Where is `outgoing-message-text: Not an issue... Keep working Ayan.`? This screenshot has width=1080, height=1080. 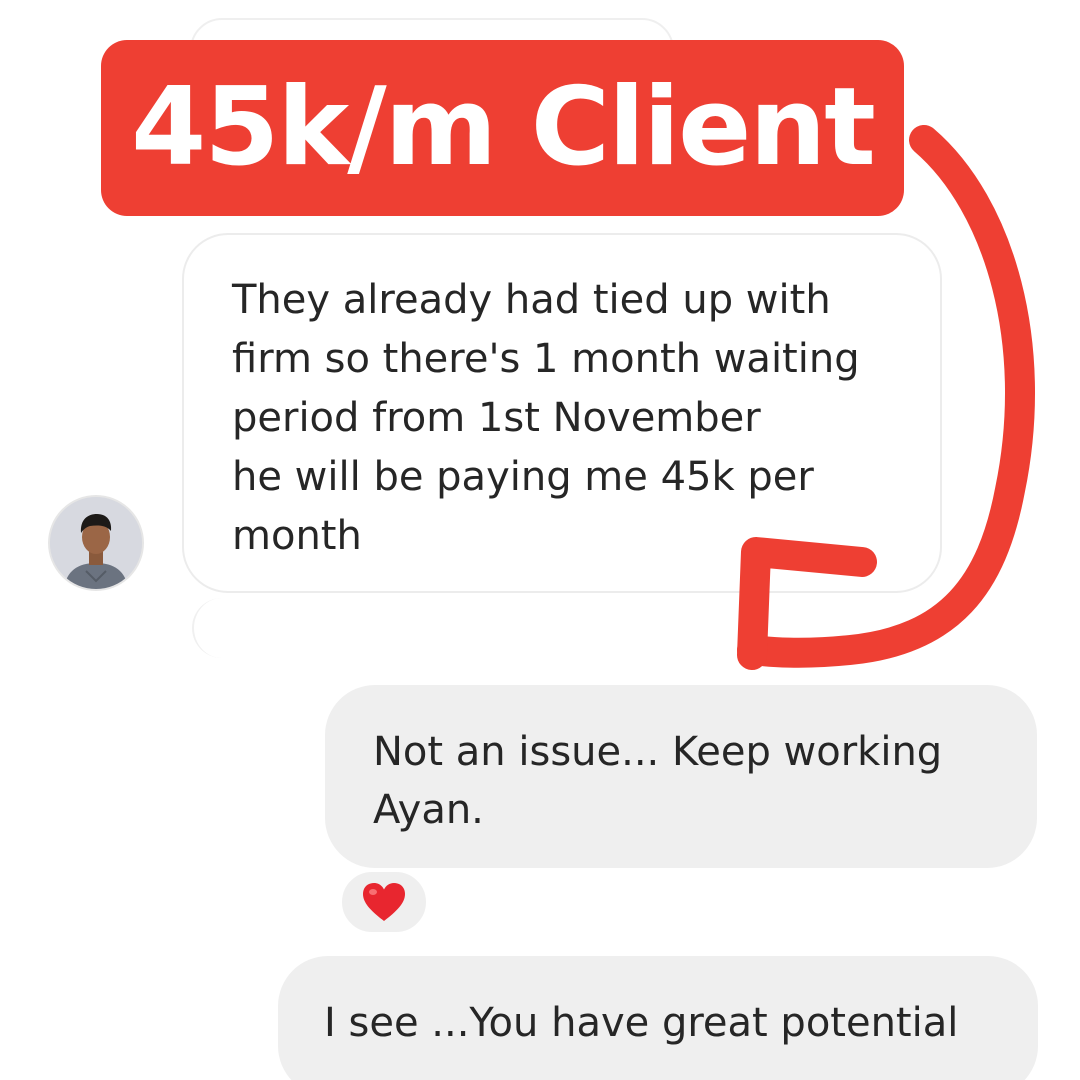
outgoing-message-text: Not an issue... Keep working Ayan. is located at coordinates (658, 781).